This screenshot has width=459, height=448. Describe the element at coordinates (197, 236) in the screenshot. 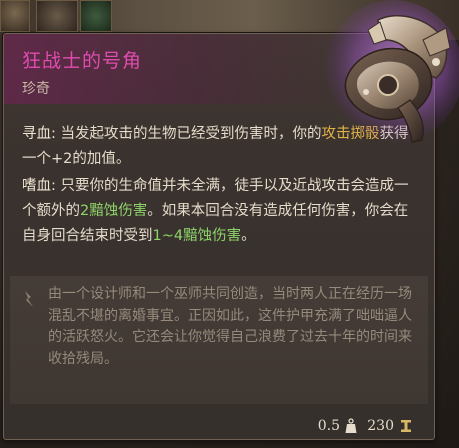

I see `damage-keyword: 1~4黯蚀伤害` at that location.